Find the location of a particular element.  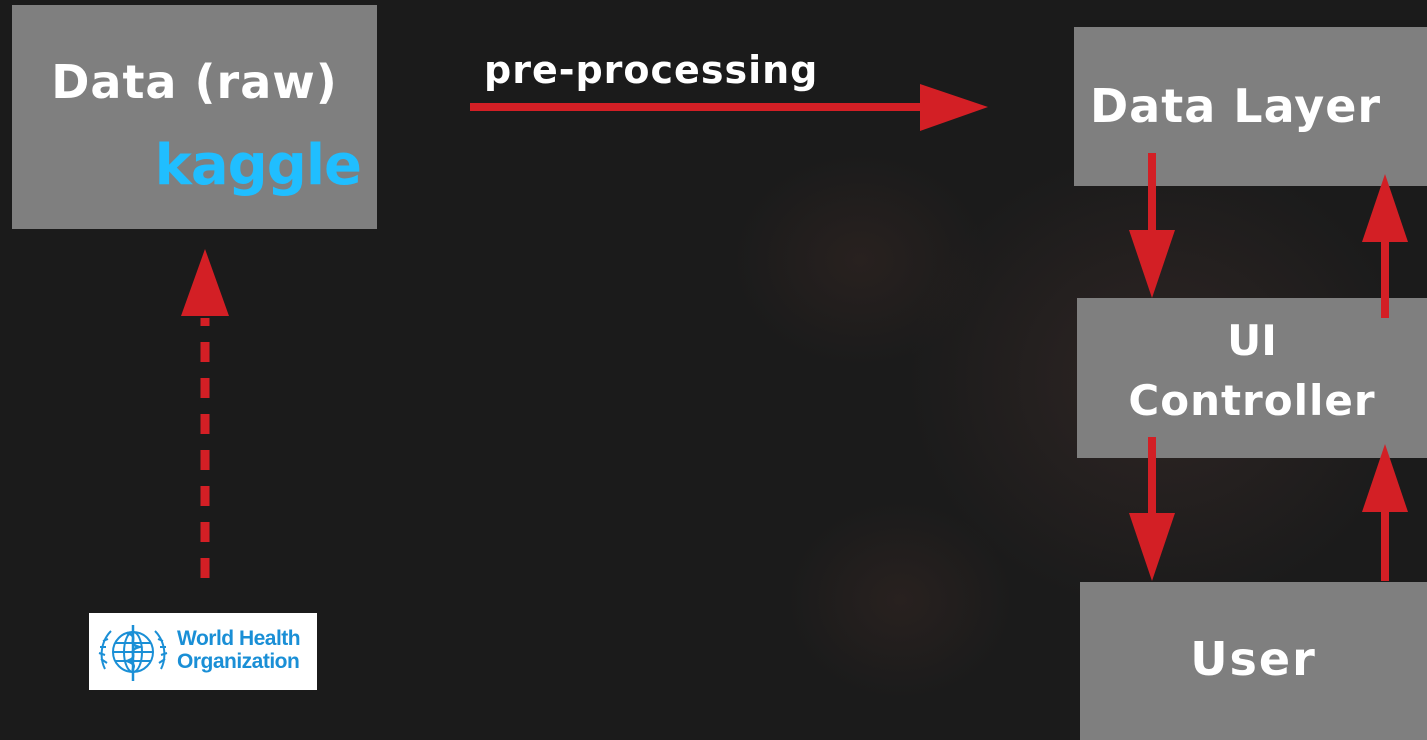

ui-to-data-layer-arrowhead is located at coordinates (1385, 208).